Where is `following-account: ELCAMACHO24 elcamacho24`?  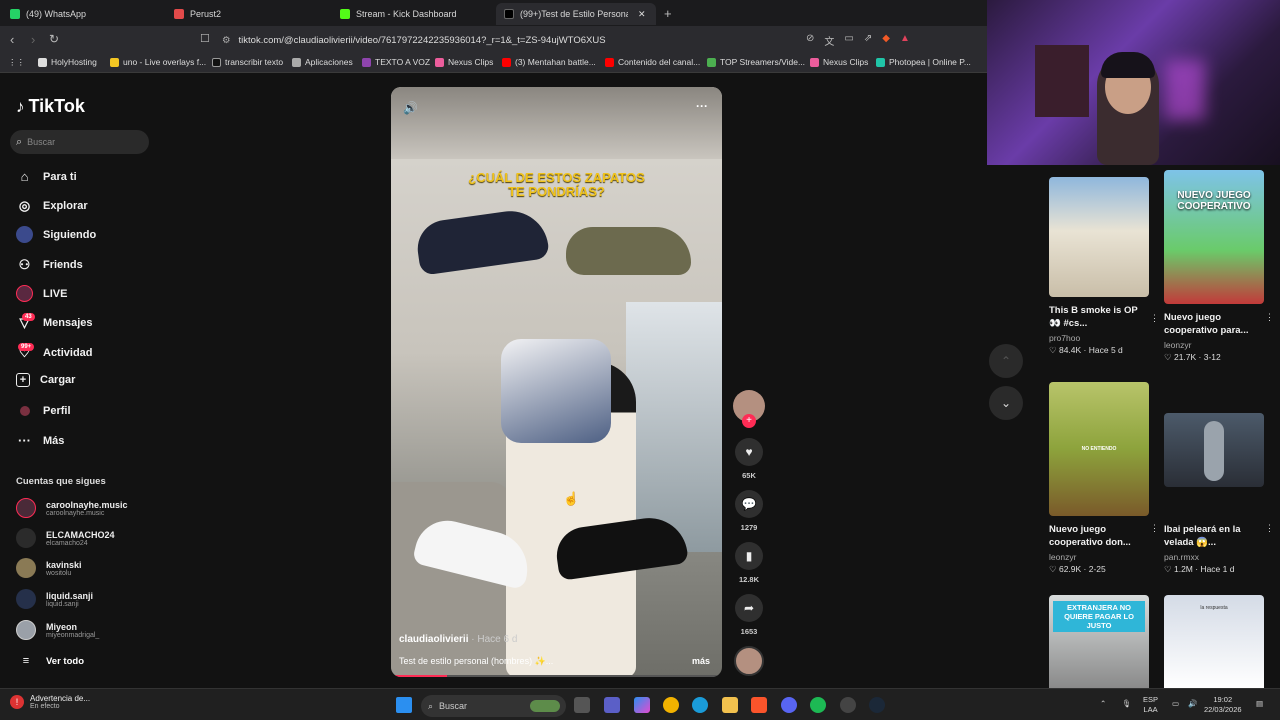 following-account: ELCAMACHO24 elcamacho24 is located at coordinates (65, 538).